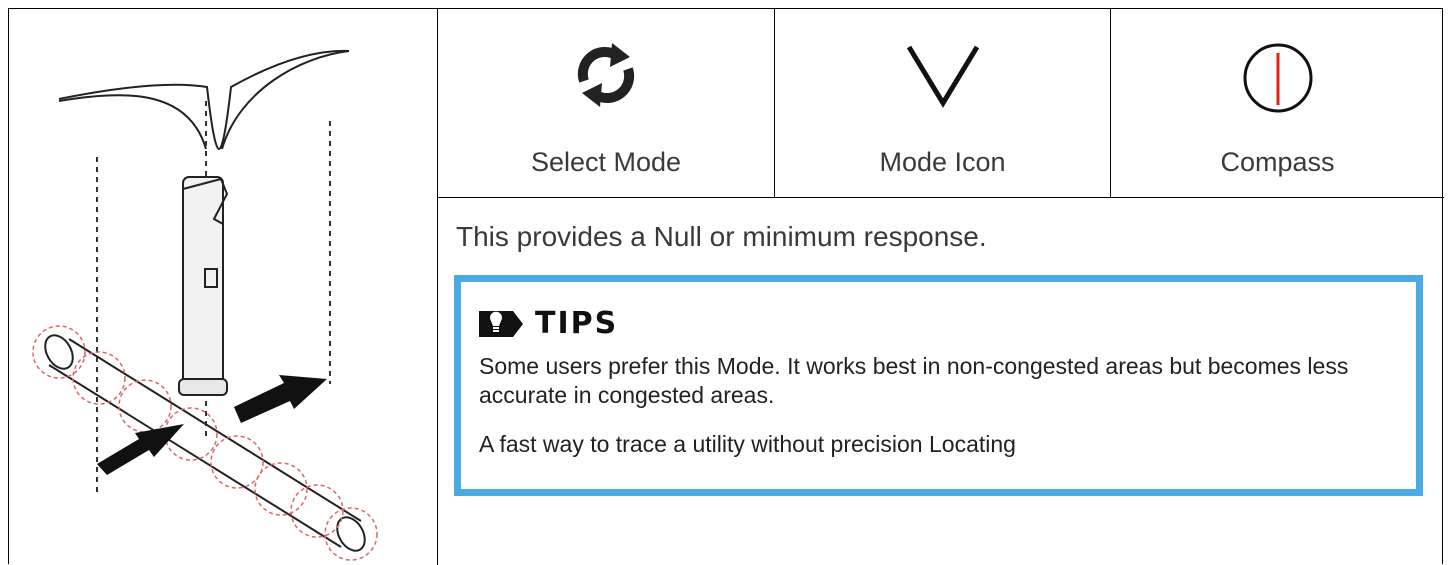 This screenshot has width=1451, height=565. I want to click on mode-icon-label: Mode Icon, so click(942, 162).